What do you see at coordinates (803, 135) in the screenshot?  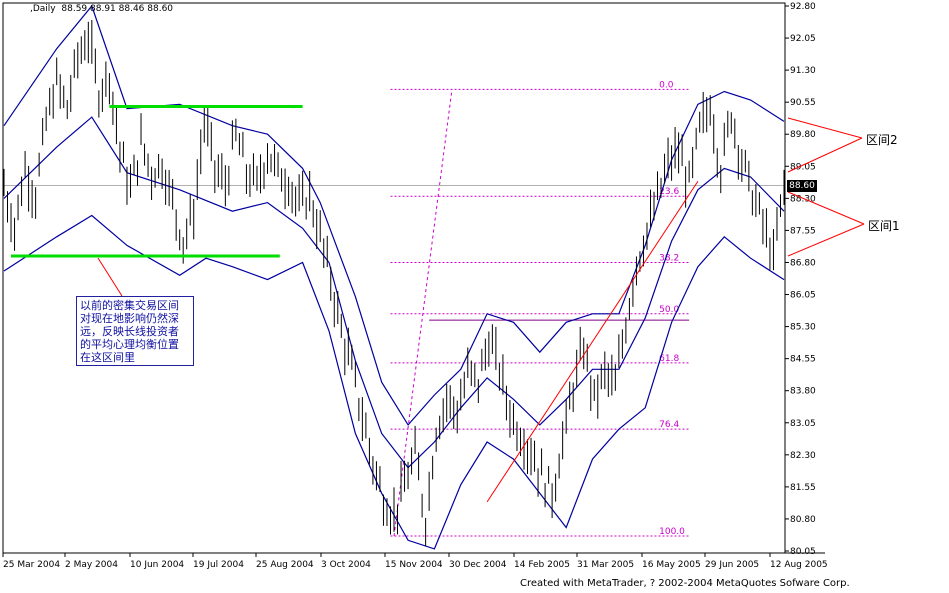 I see `y-tick-label: 89.80` at bounding box center [803, 135].